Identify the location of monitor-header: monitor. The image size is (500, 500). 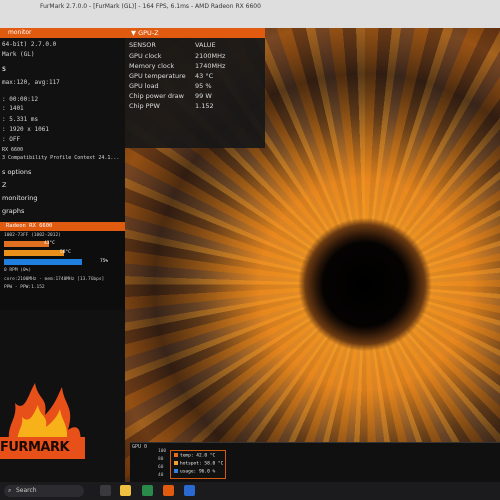
(62, 33).